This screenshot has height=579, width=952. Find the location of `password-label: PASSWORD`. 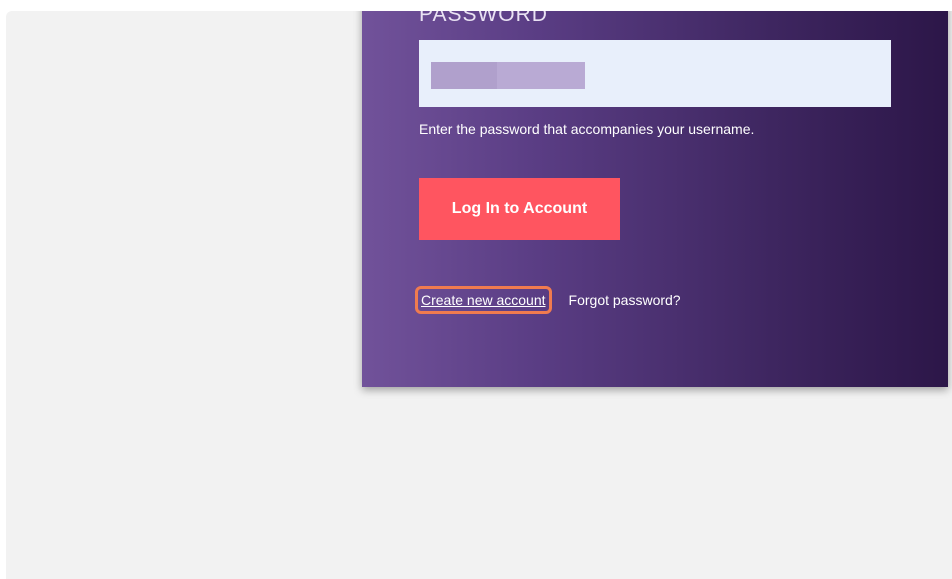

password-label: PASSWORD is located at coordinates (483, 18).